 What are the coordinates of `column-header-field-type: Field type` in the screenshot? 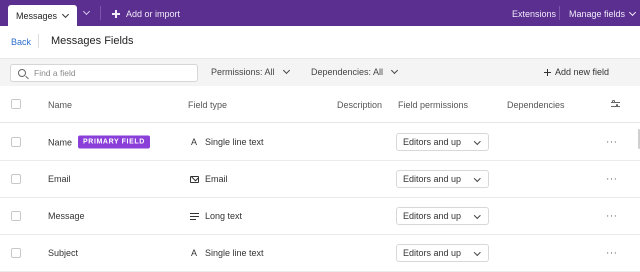 It's located at (207, 105).